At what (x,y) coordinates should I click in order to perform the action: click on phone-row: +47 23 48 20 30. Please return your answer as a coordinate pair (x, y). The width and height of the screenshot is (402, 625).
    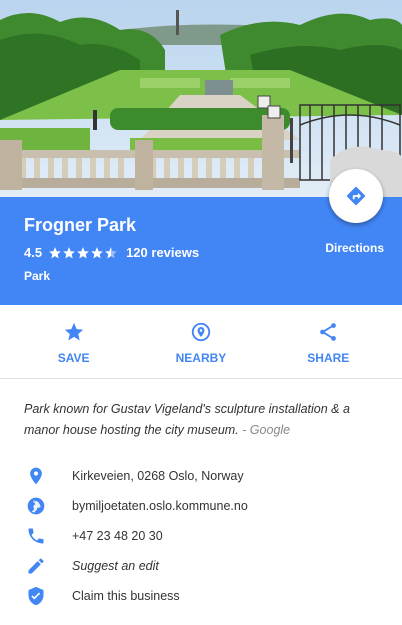
    Looking at the image, I should click on (201, 536).